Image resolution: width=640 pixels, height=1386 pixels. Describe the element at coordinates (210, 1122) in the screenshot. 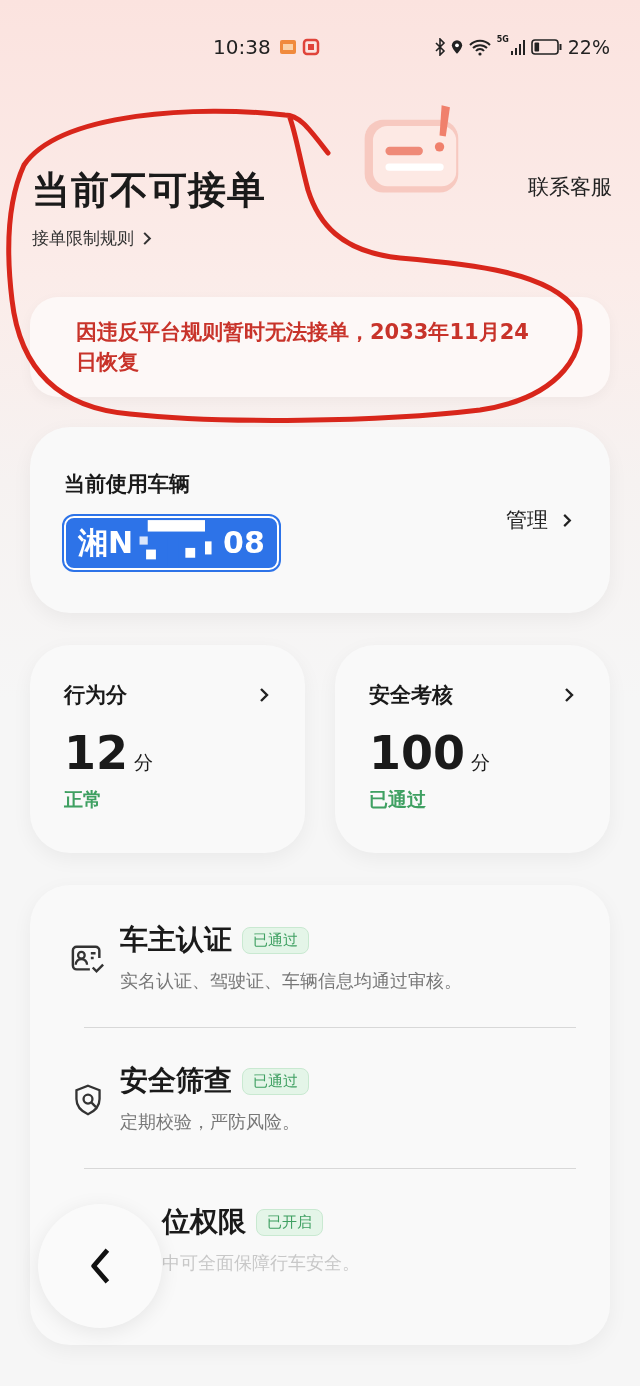

I see `check-description: 定期校验，严防风险。` at that location.